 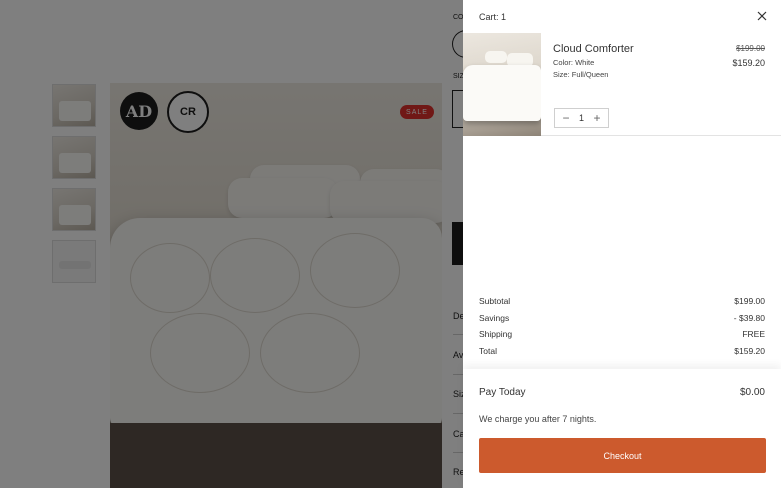 What do you see at coordinates (749, 301) in the screenshot?
I see `summary-value: $199.00` at bounding box center [749, 301].